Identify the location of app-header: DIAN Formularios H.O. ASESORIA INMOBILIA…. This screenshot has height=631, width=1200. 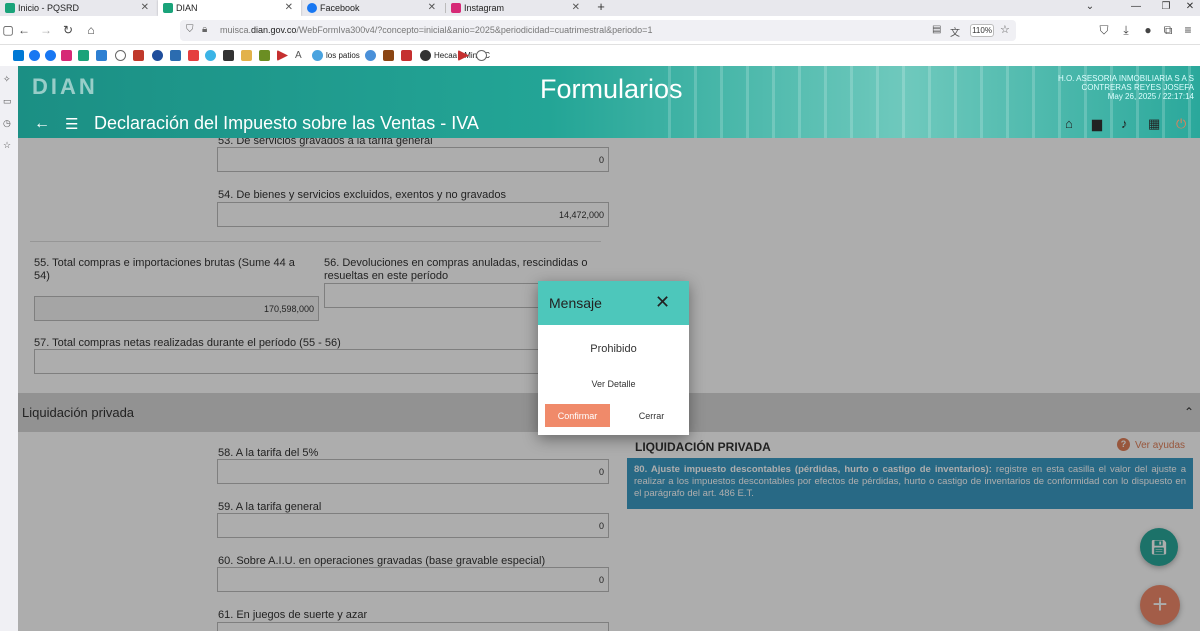
(609, 102).